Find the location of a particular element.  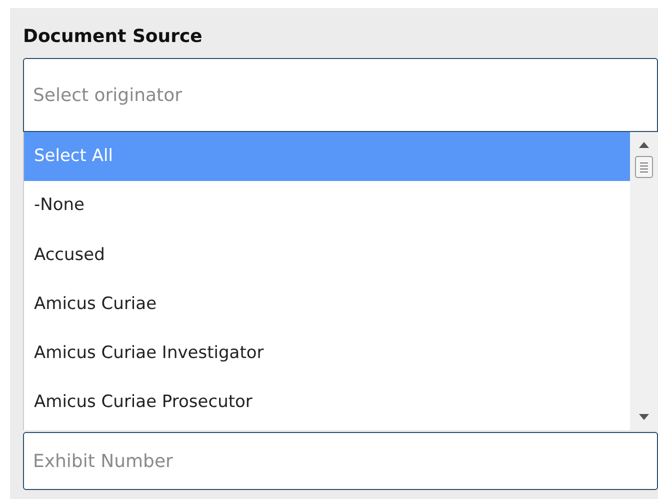

originator-field: Select originator is located at coordinates (340, 95).